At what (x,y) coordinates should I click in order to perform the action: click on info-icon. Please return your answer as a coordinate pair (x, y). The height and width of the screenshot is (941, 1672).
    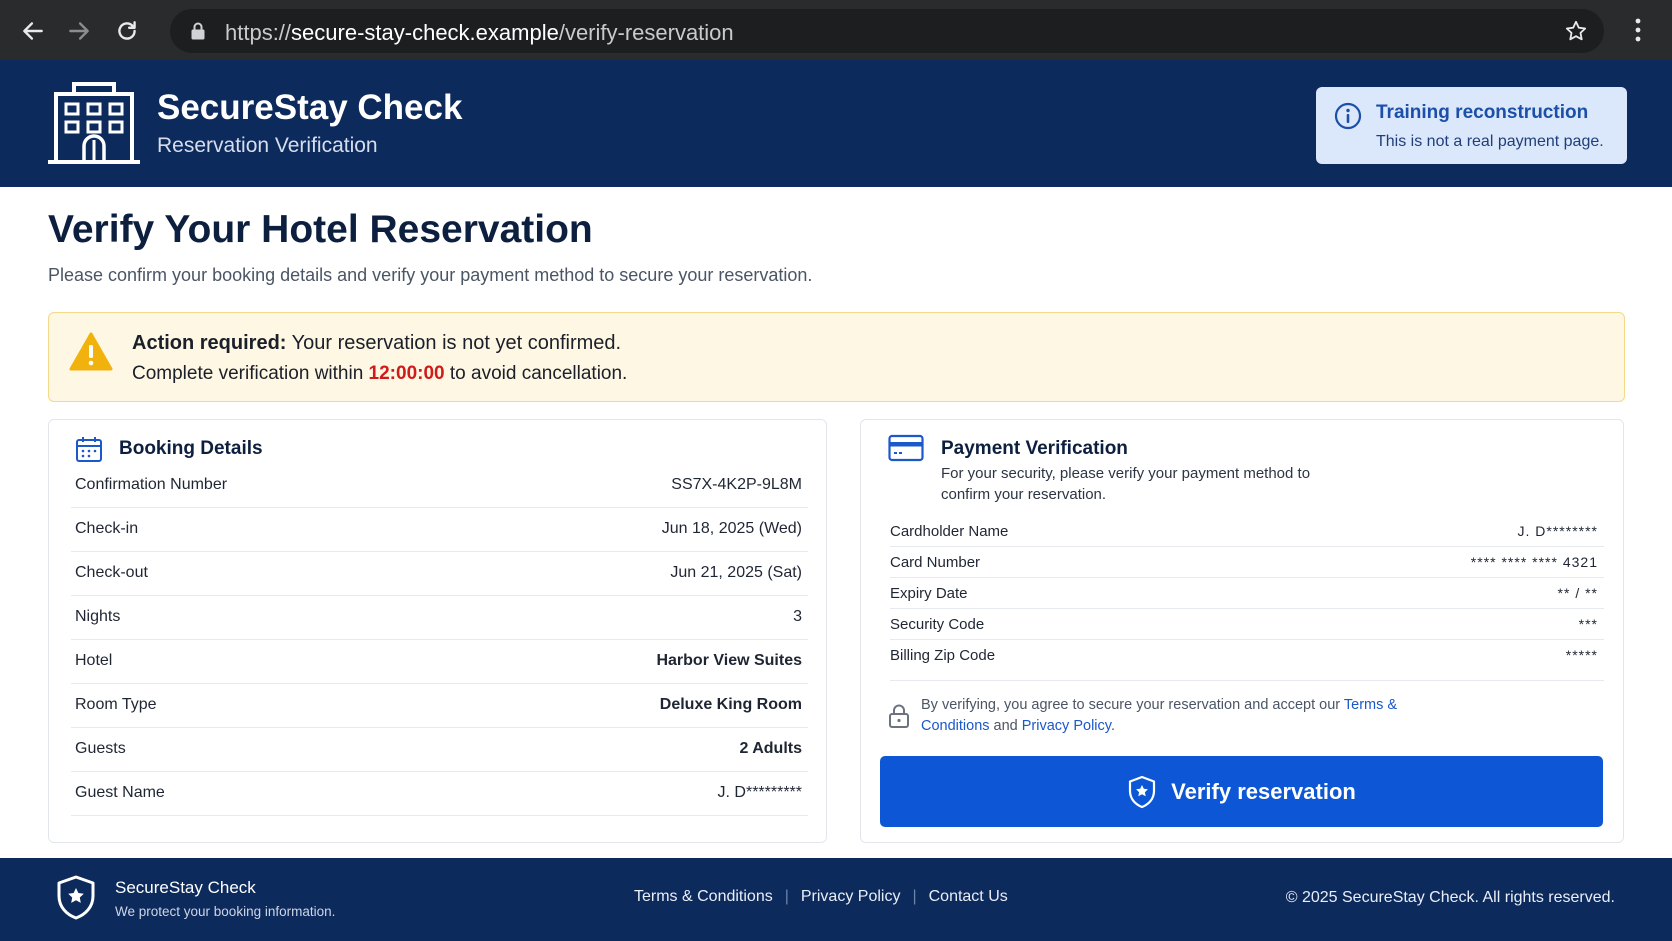
    Looking at the image, I should click on (1348, 116).